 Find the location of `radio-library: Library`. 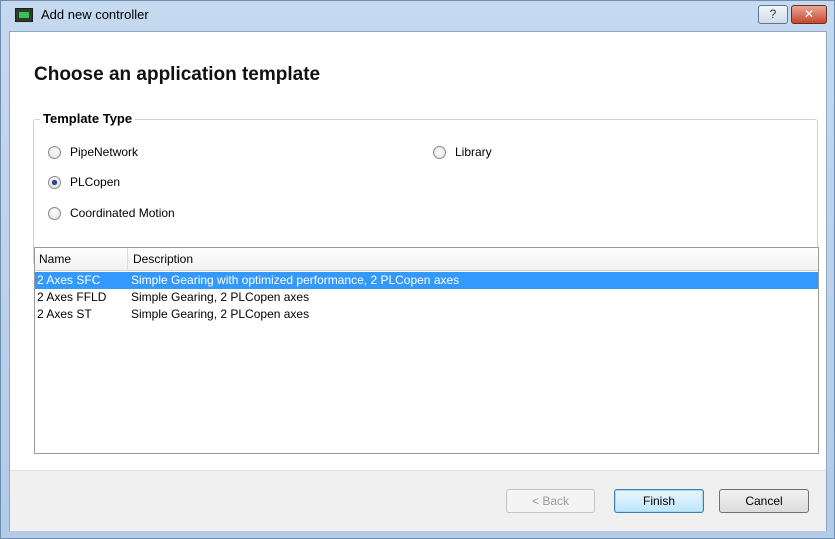

radio-library: Library is located at coordinates (462, 152).